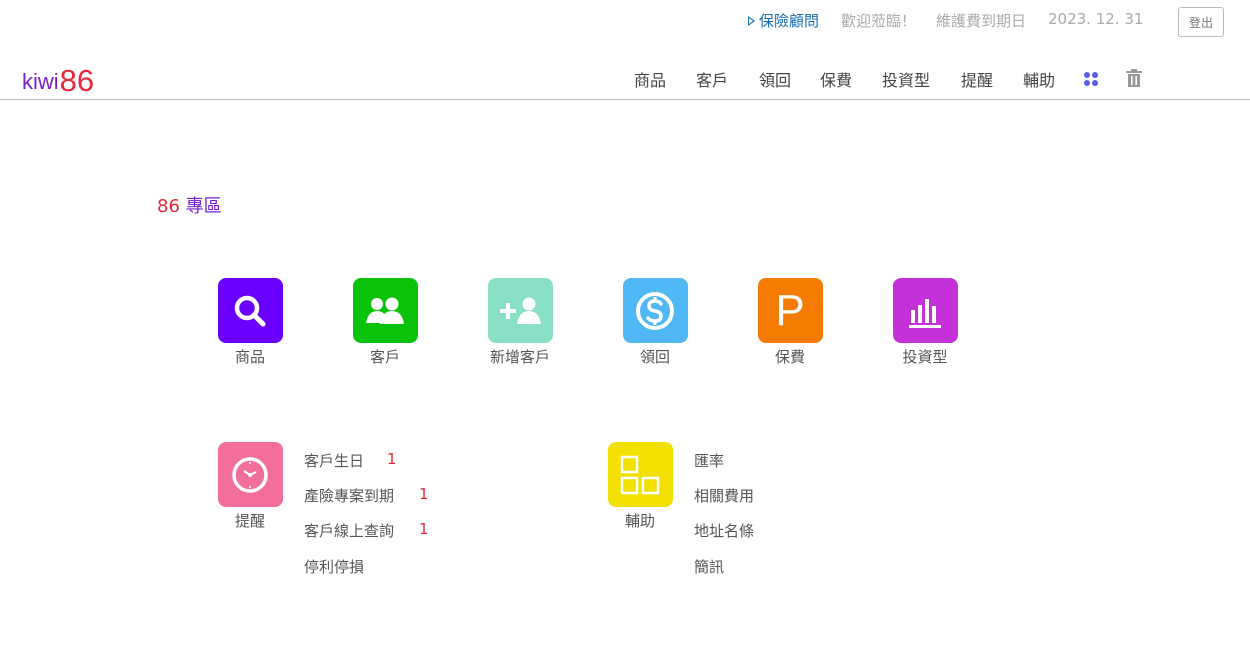 The height and width of the screenshot is (652, 1250). What do you see at coordinates (349, 530) in the screenshot?
I see `reminder-item-online-query: 客戶線上查詢` at bounding box center [349, 530].